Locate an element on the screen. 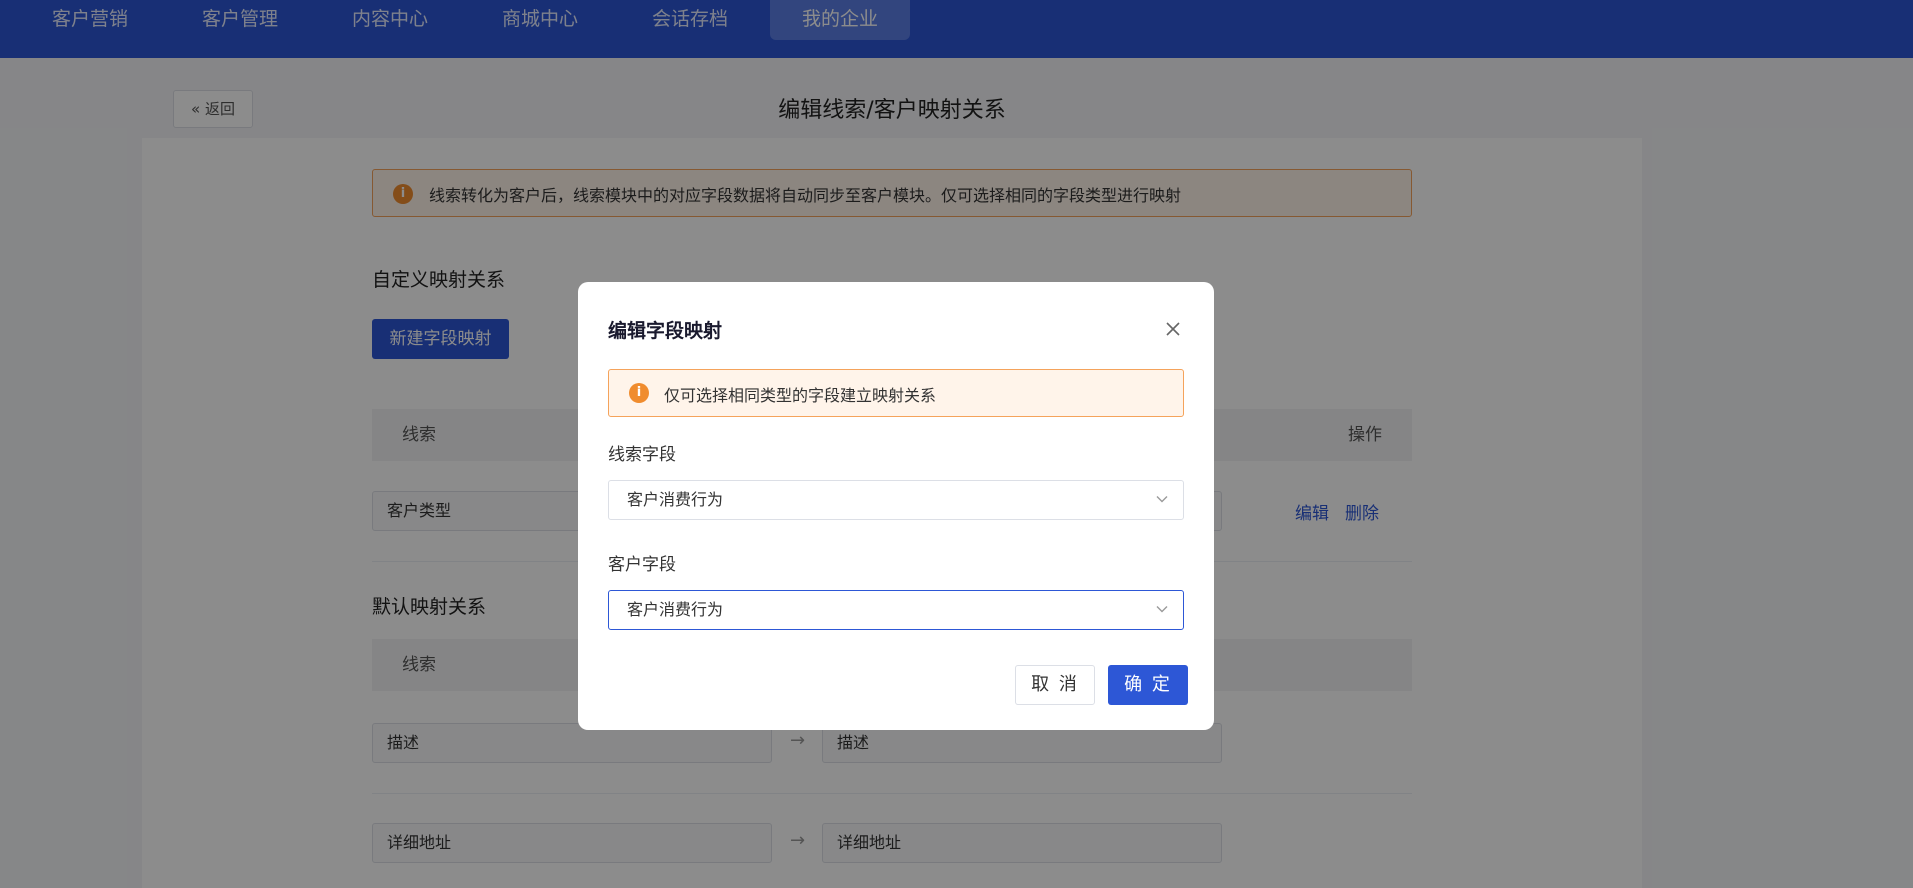 This screenshot has height=888, width=1913. lead-field-select: 客户消费行为 is located at coordinates (896, 500).